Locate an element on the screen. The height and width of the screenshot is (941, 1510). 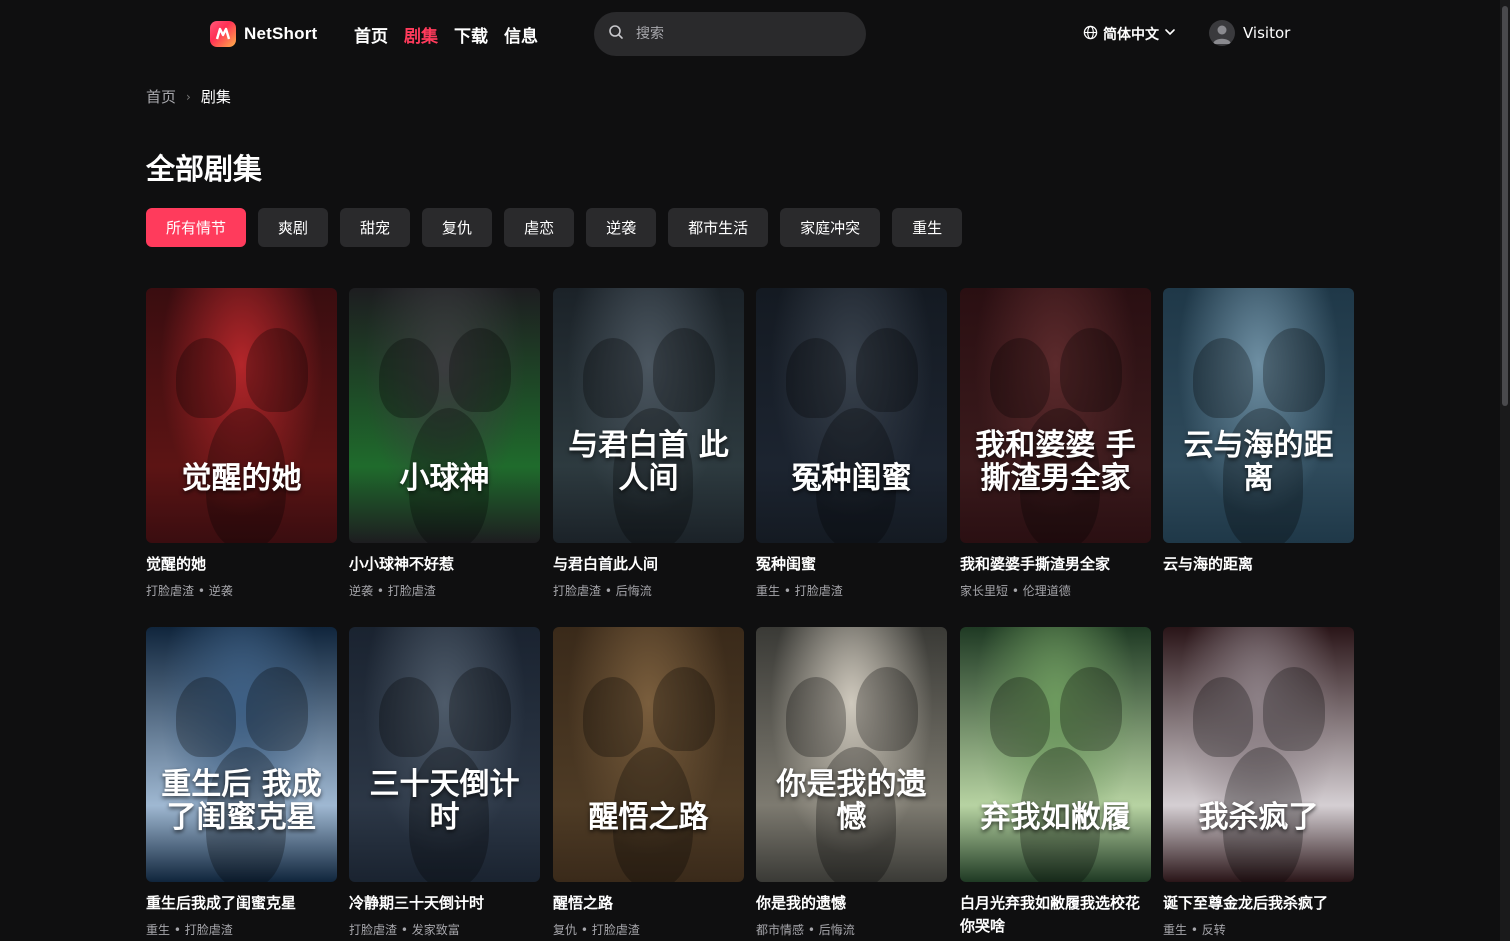
nav-info: 信息 is located at coordinates (521, 34).